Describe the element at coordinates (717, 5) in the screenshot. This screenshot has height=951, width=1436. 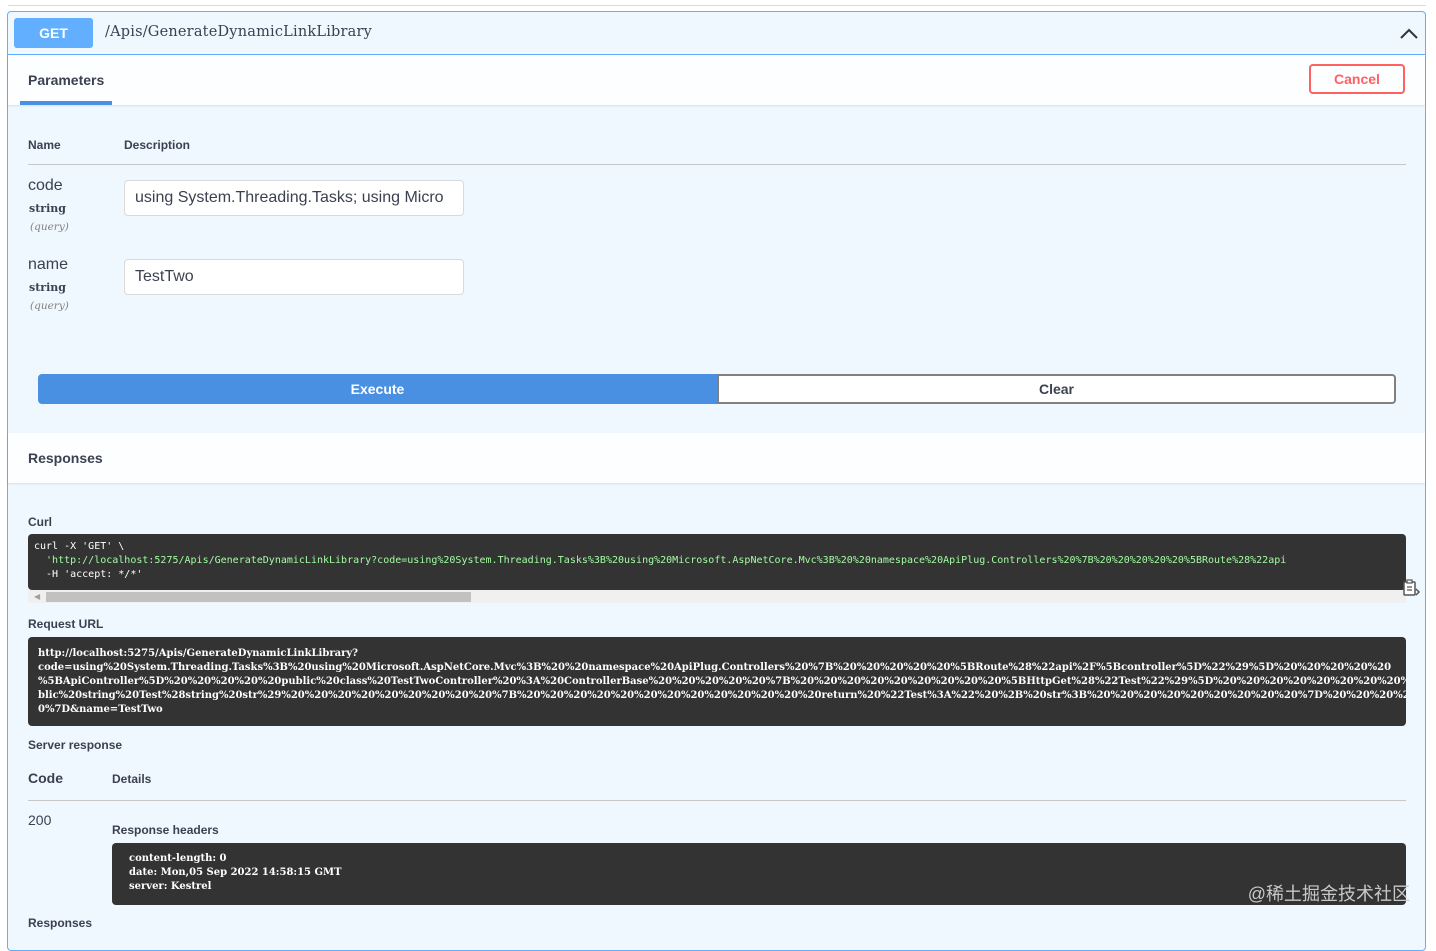
I see `top-divider` at that location.